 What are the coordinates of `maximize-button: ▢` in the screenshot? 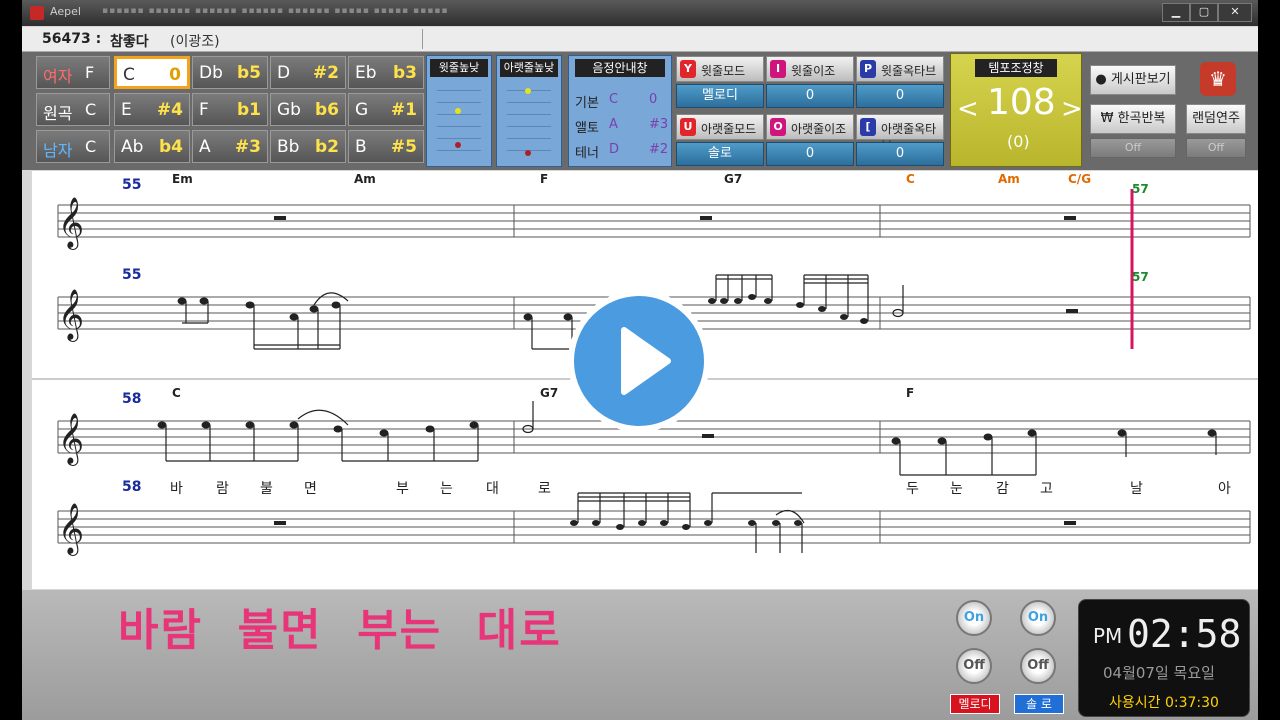 It's located at (1204, 12).